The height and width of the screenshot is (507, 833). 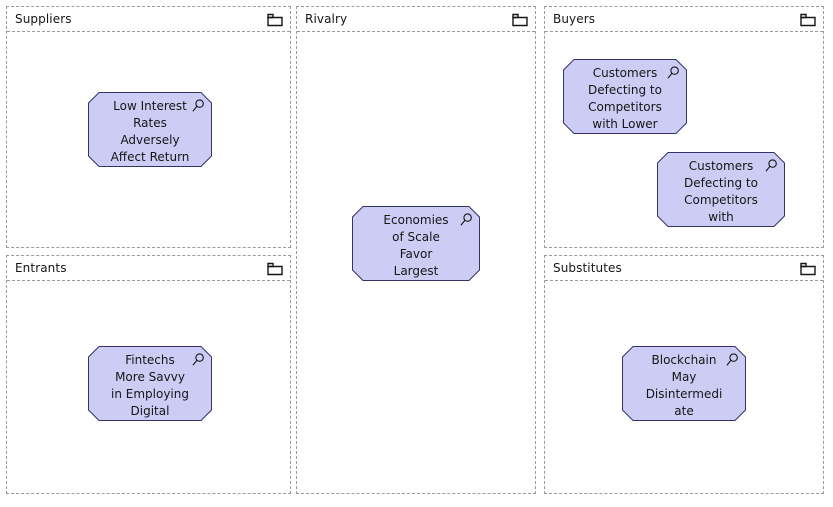 What do you see at coordinates (43, 19) in the screenshot?
I see `panel-title-suppliers: Suppliers` at bounding box center [43, 19].